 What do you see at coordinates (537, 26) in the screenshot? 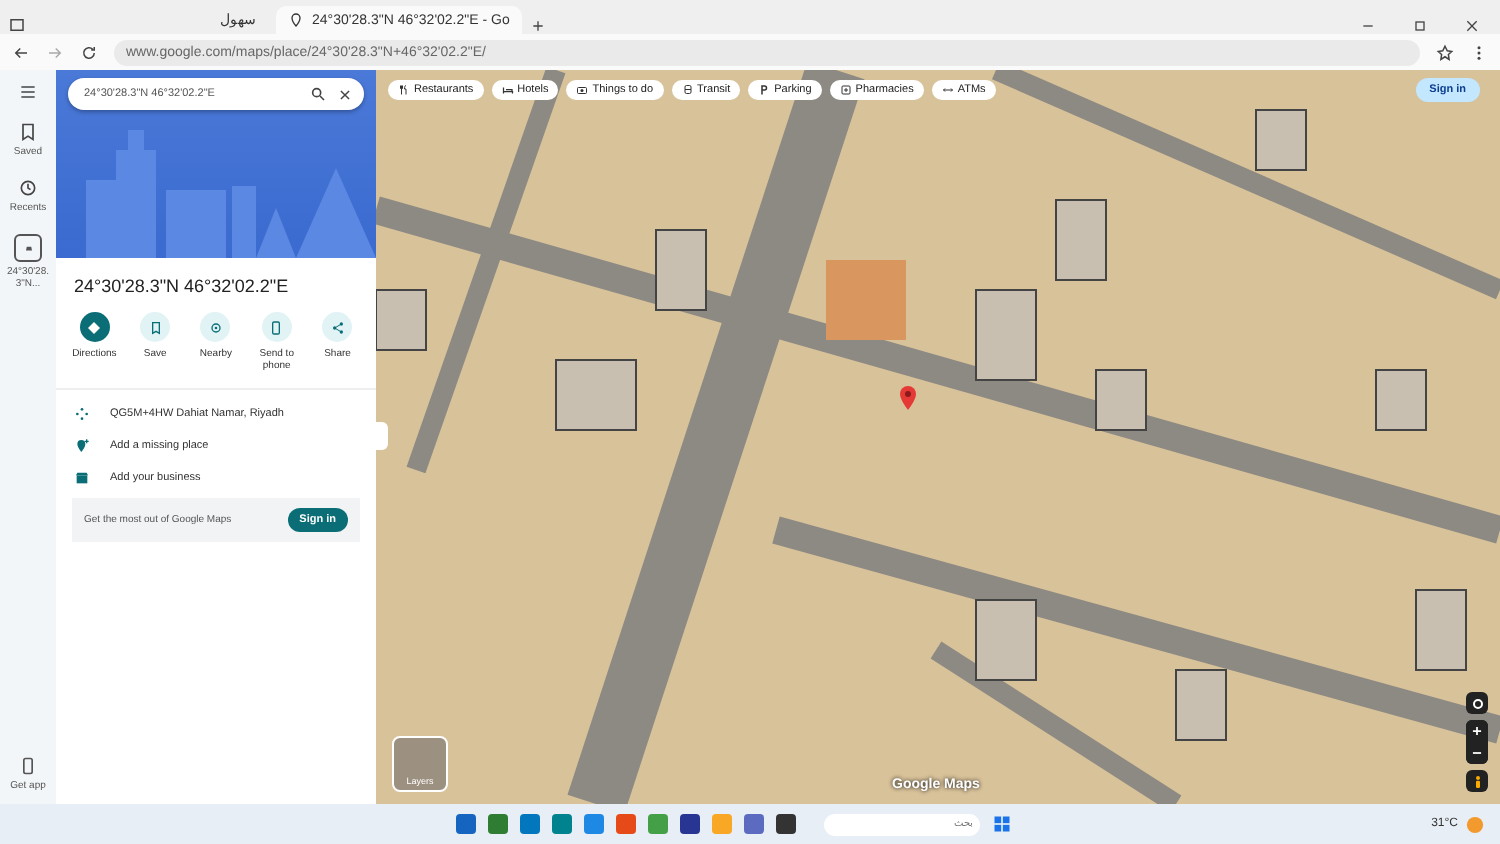
I see `new-tab-icon` at bounding box center [537, 26].